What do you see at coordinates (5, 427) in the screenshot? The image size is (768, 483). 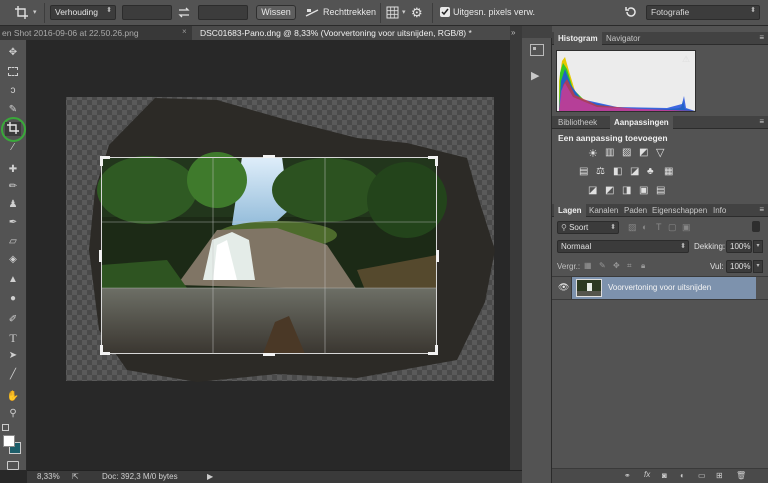 I see `default-colors-icon` at bounding box center [5, 427].